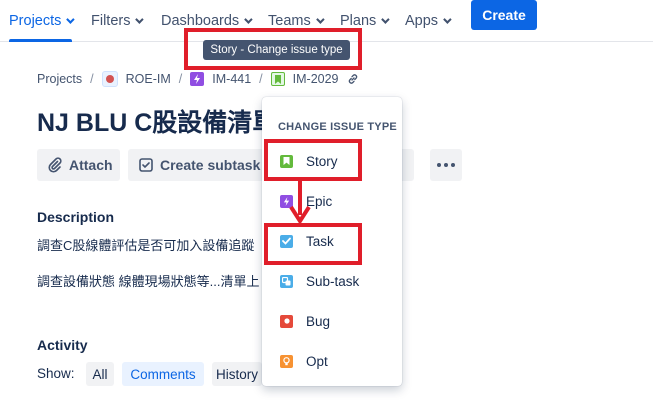 Image resolution: width=653 pixels, height=409 pixels. I want to click on more-actions-button, so click(446, 165).